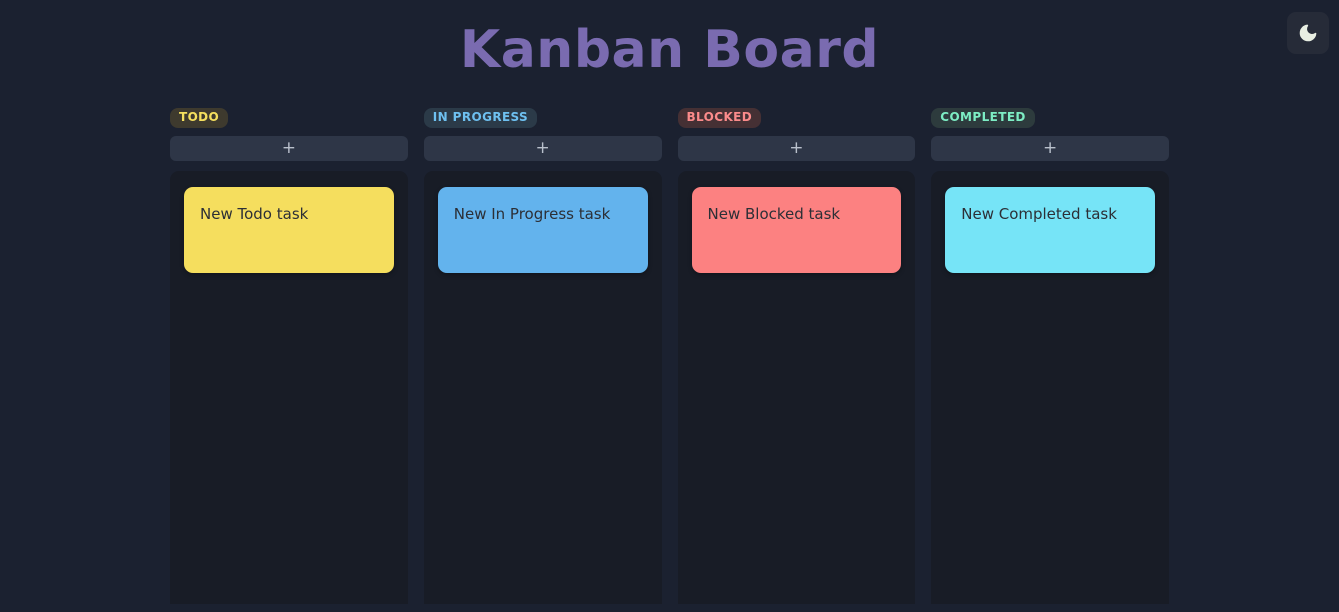 The image size is (1339, 612). Describe the element at coordinates (796, 230) in the screenshot. I see `task-card: New Blocked task` at that location.